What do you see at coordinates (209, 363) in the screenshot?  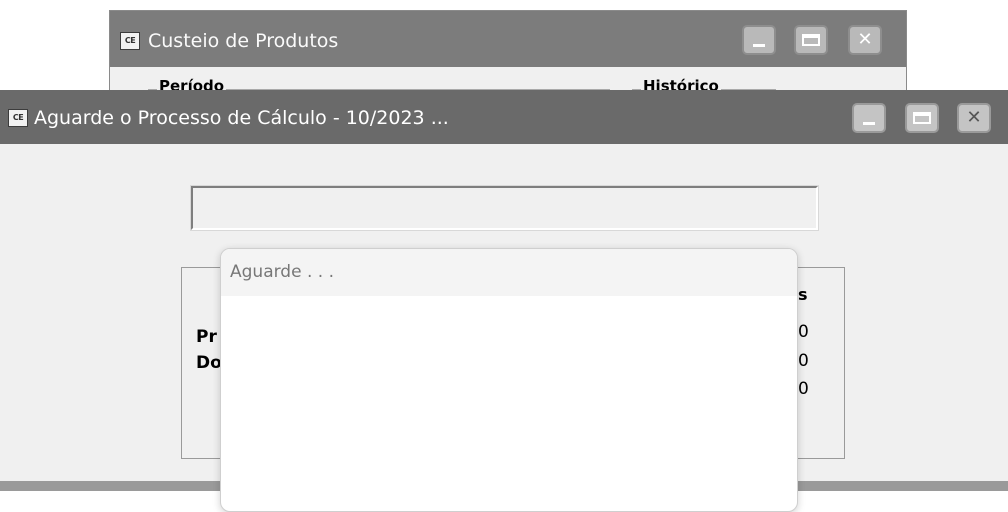 I see `stats-row-label: Do` at bounding box center [209, 363].